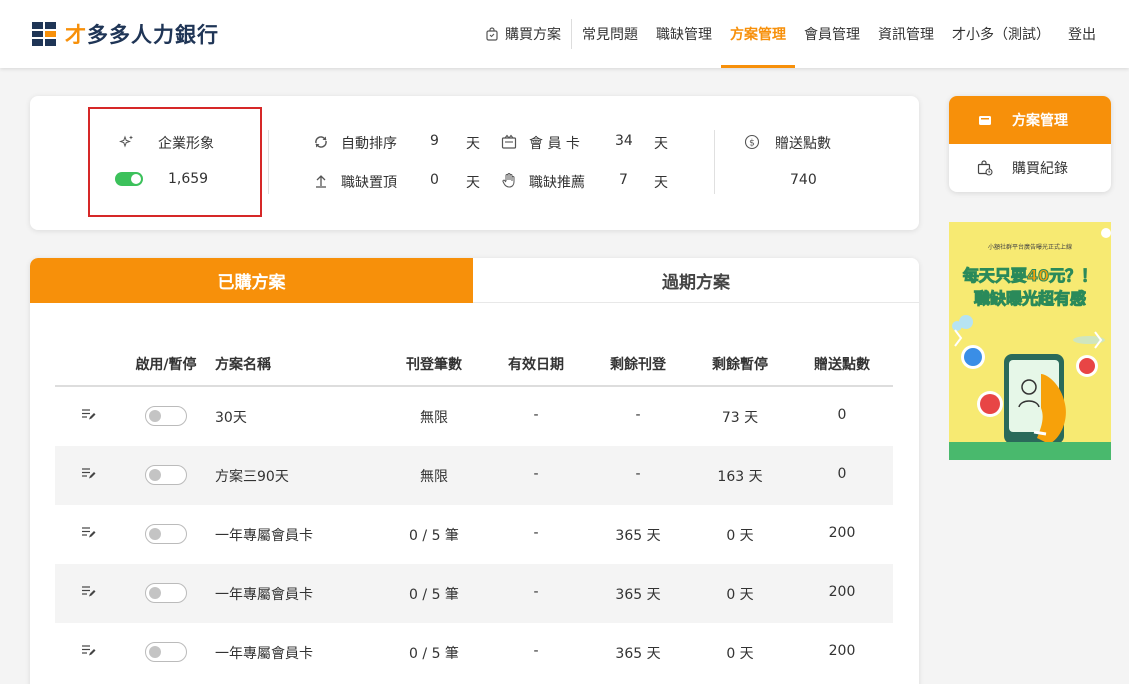  What do you see at coordinates (126, 141) in the screenshot?
I see `sparkle-icon` at bounding box center [126, 141].